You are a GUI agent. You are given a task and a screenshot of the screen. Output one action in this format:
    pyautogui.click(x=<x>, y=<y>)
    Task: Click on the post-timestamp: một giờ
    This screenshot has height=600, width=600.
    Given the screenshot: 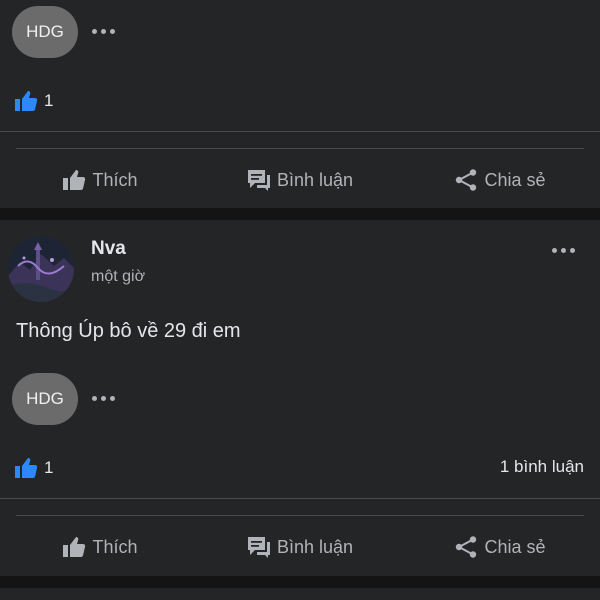 What is the action you would take?
    pyautogui.click(x=118, y=277)
    